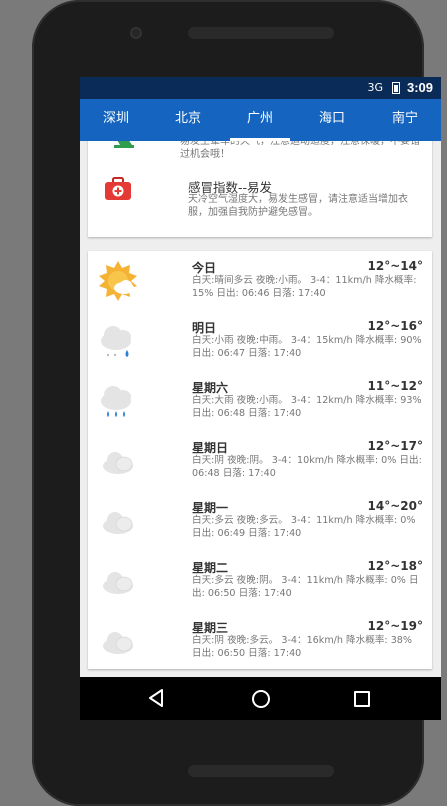 The image size is (447, 806). Describe the element at coordinates (395, 566) in the screenshot. I see `forecast-temp: 12°~18°` at that location.